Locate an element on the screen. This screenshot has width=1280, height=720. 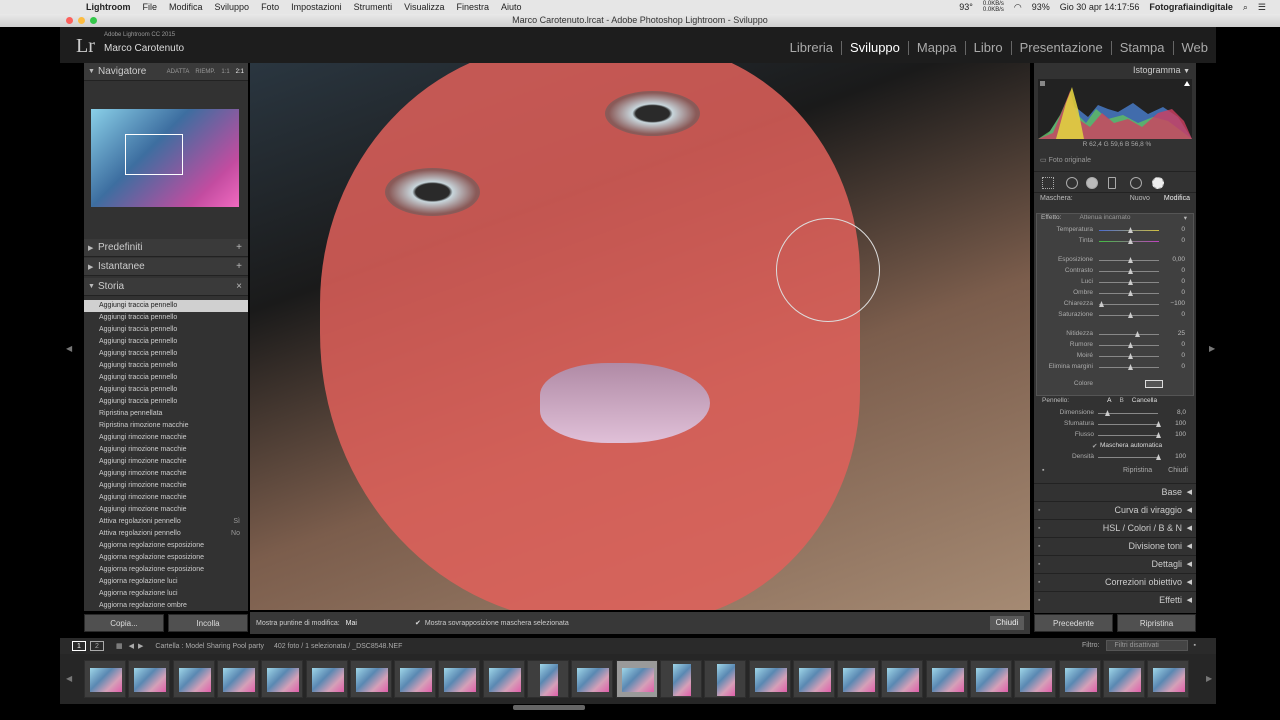
slider-sliders1-1: Tinta 0 is located at coordinates (1115, 241).